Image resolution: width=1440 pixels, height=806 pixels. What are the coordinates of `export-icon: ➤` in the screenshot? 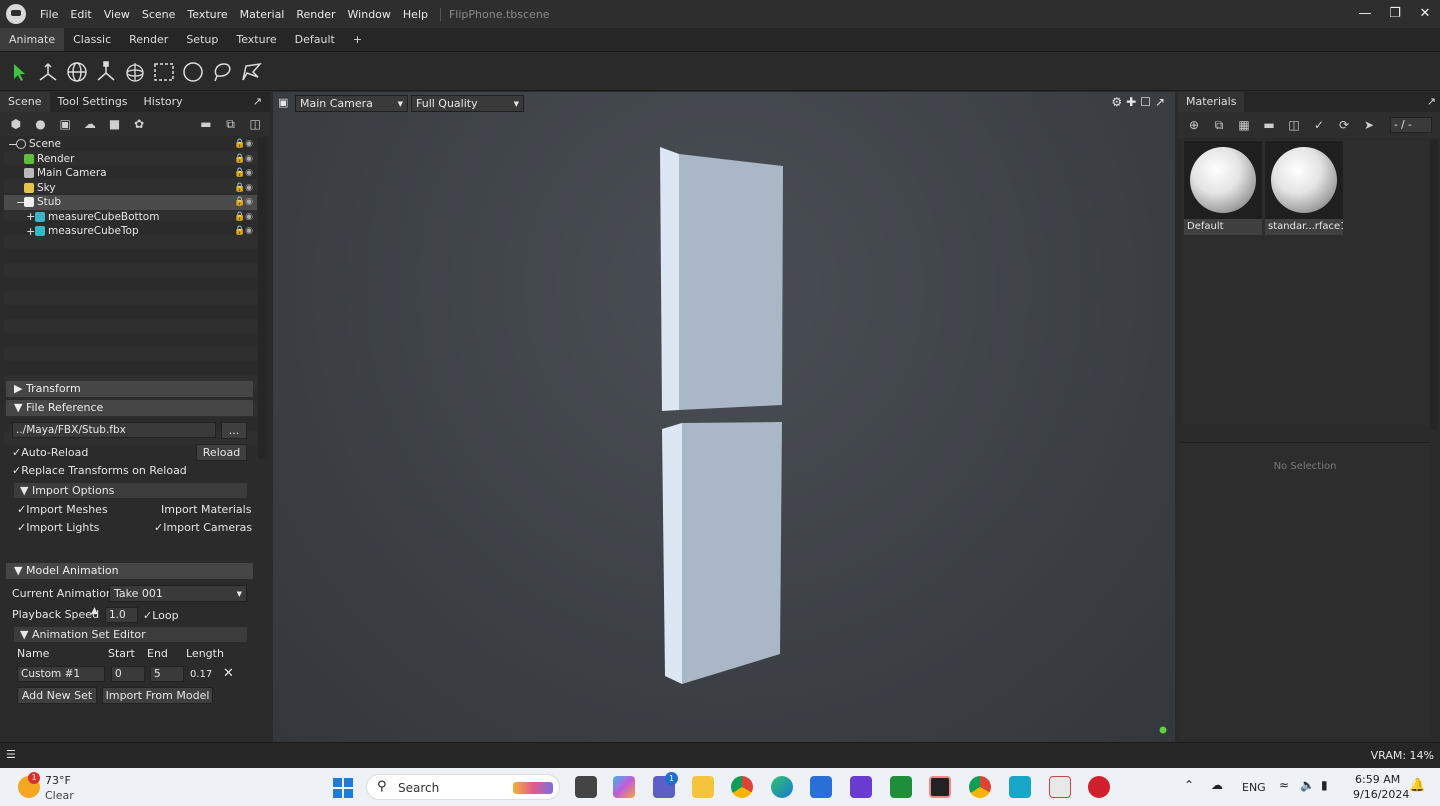 It's located at (1369, 125).